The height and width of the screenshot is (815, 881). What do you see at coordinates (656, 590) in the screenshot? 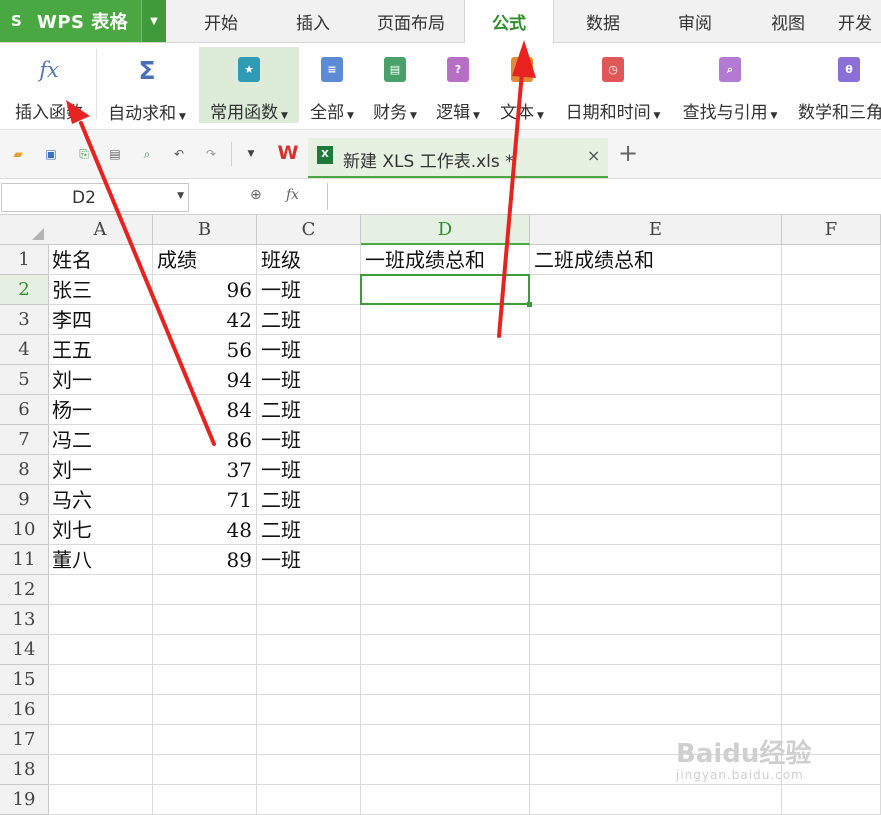
I see `cell-e12` at bounding box center [656, 590].